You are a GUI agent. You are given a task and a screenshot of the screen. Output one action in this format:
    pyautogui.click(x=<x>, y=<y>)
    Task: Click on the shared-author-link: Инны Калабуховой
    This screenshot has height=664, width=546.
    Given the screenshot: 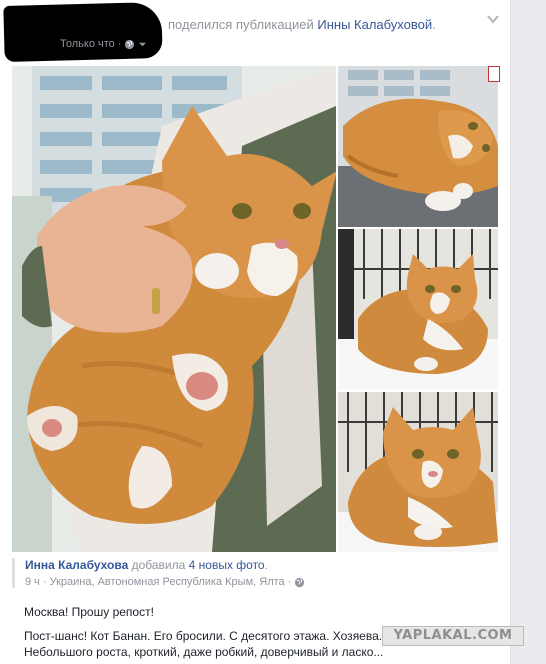 What is the action you would take?
    pyautogui.click(x=374, y=24)
    